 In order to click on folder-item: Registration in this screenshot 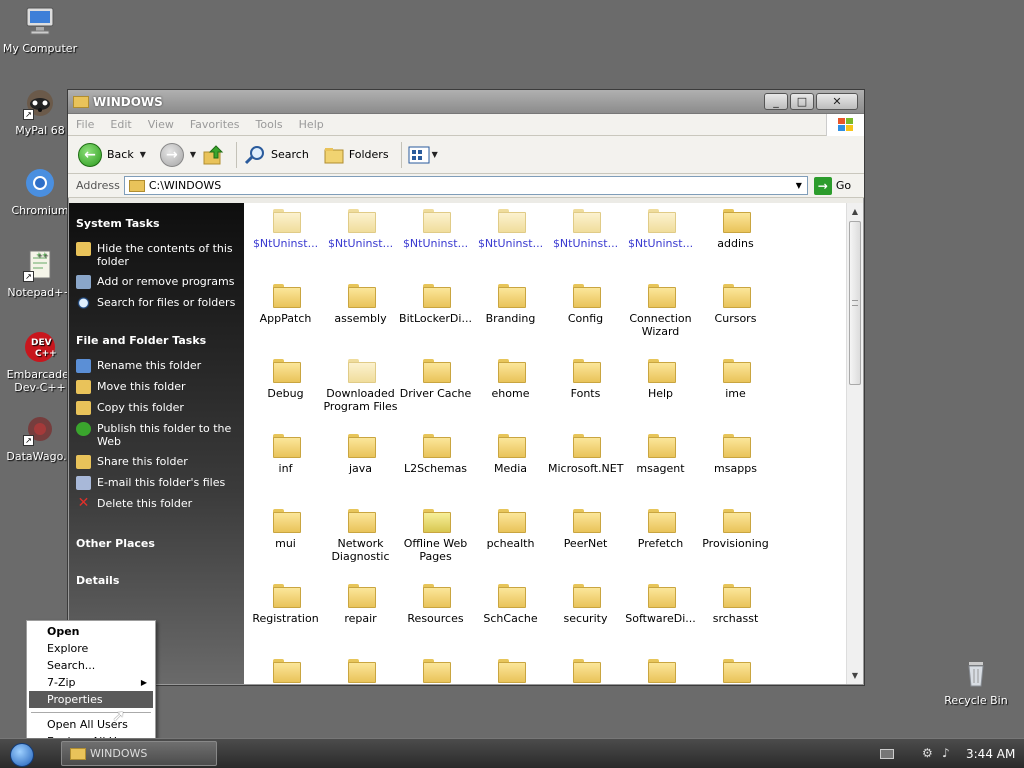, I will do `click(285, 604)`.